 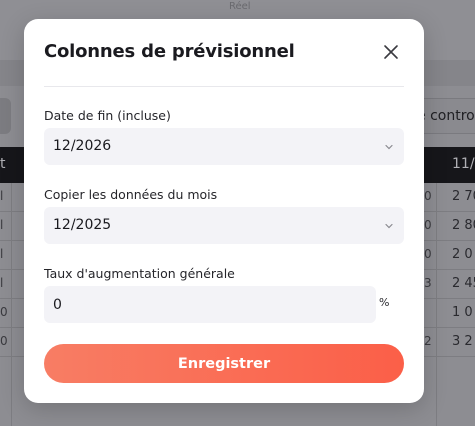 What do you see at coordinates (240, 6) in the screenshot?
I see `bg-reel-label: Réel` at bounding box center [240, 6].